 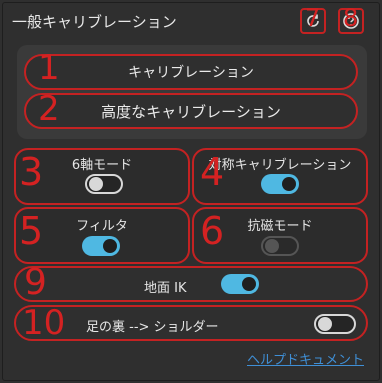 I want to click on ground-ik-row: 地面 IK, so click(x=191, y=284).